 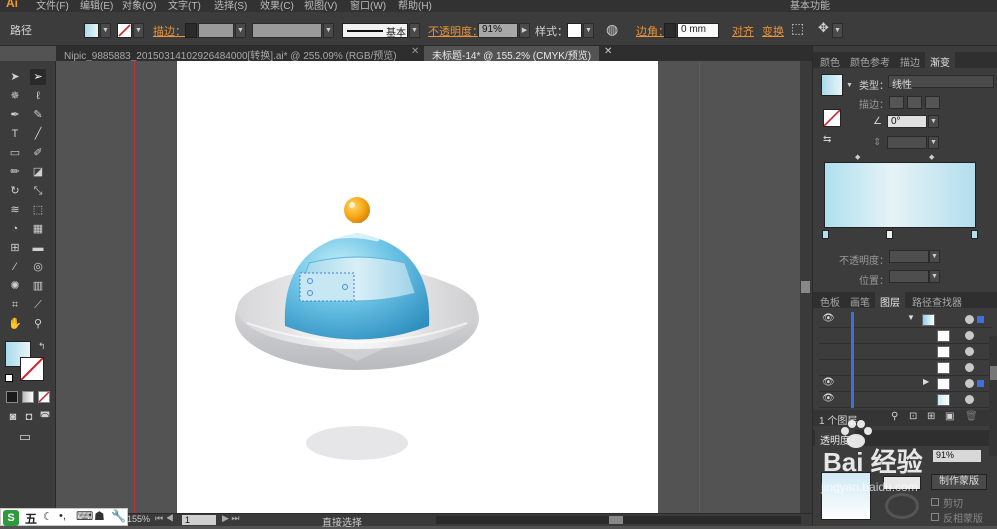 What do you see at coordinates (860, 300) in the screenshot?
I see `tab-brushes: 画笔` at bounding box center [860, 300].